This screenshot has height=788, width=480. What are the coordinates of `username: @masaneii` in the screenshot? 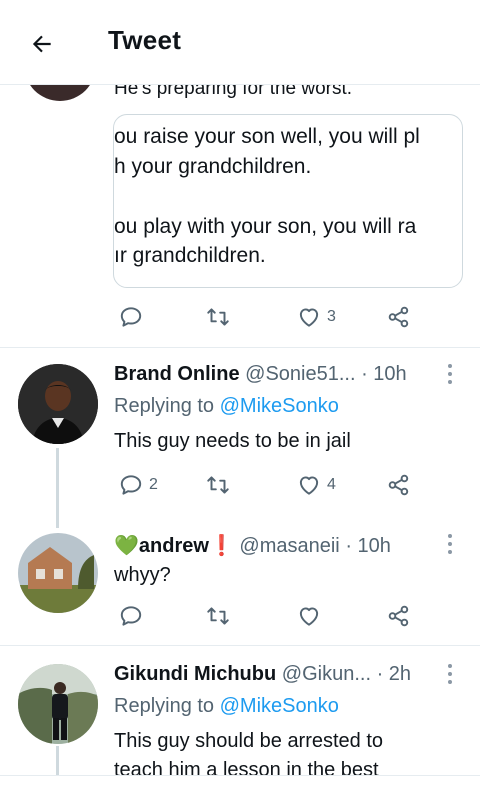 It's located at (289, 546).